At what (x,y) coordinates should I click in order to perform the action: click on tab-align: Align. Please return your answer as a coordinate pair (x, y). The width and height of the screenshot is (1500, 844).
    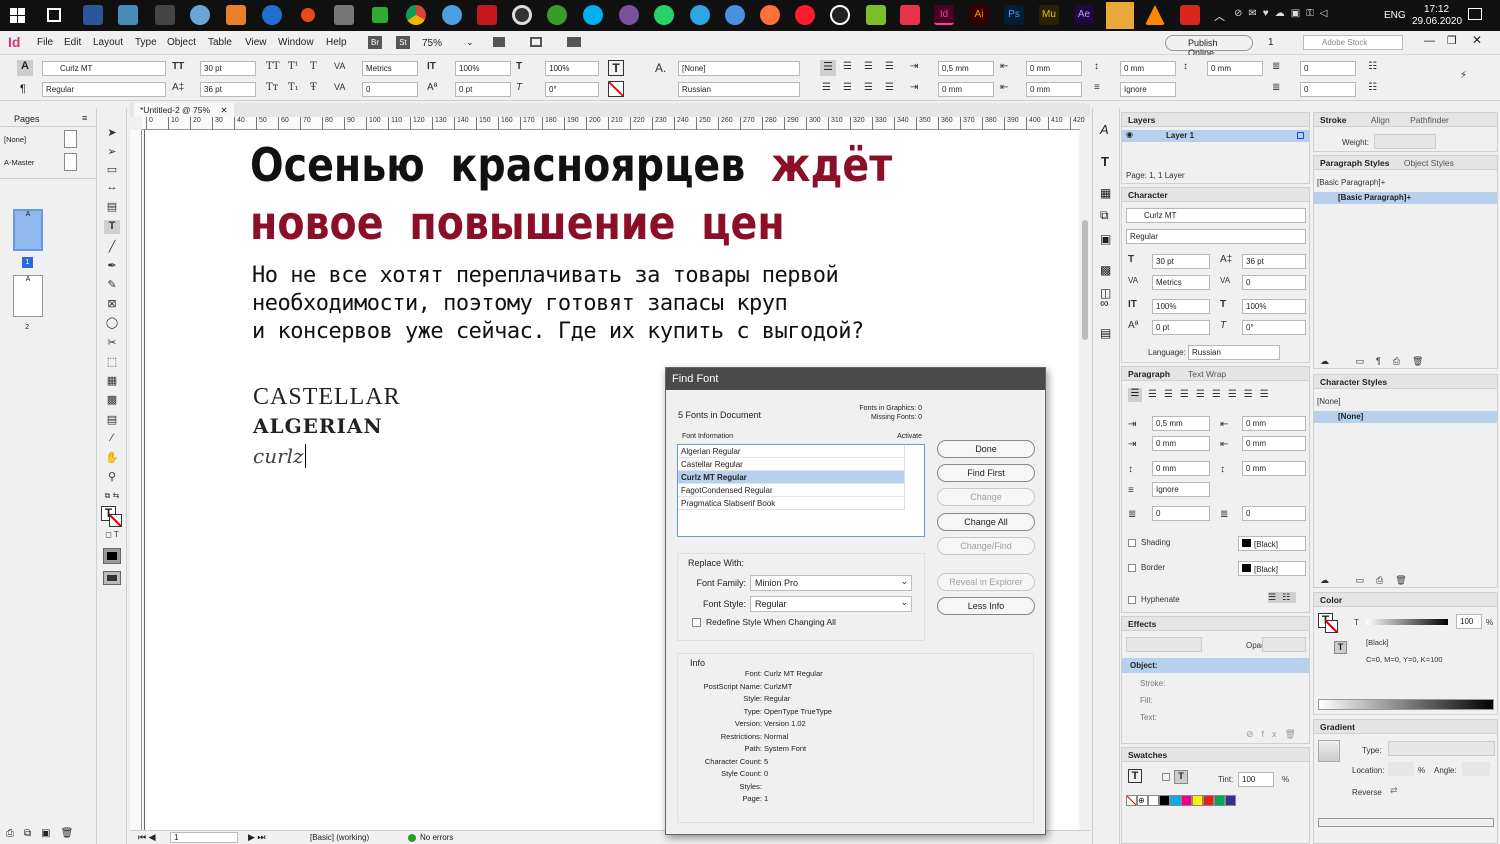
    Looking at the image, I should click on (1380, 120).